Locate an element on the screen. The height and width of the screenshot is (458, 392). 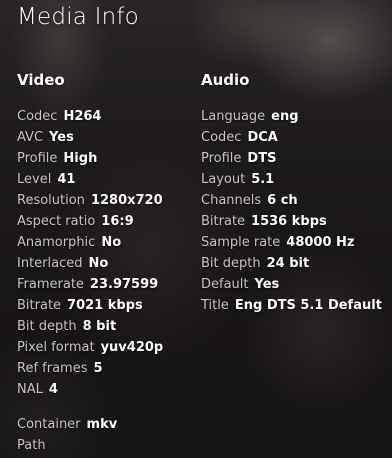
info-label: Sample rate is located at coordinates (241, 242).